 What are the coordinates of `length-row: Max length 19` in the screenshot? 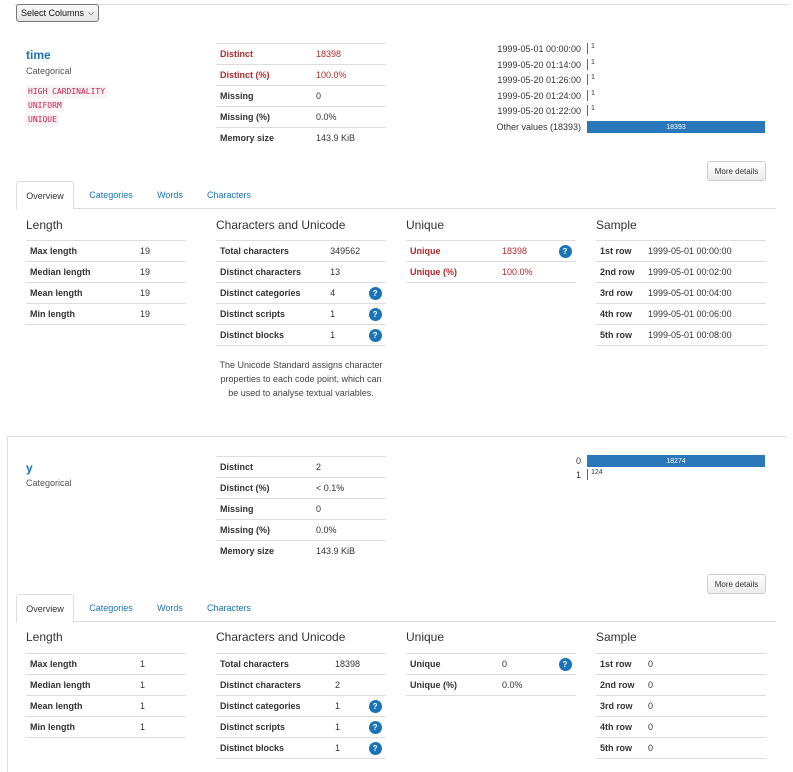 It's located at (106, 251).